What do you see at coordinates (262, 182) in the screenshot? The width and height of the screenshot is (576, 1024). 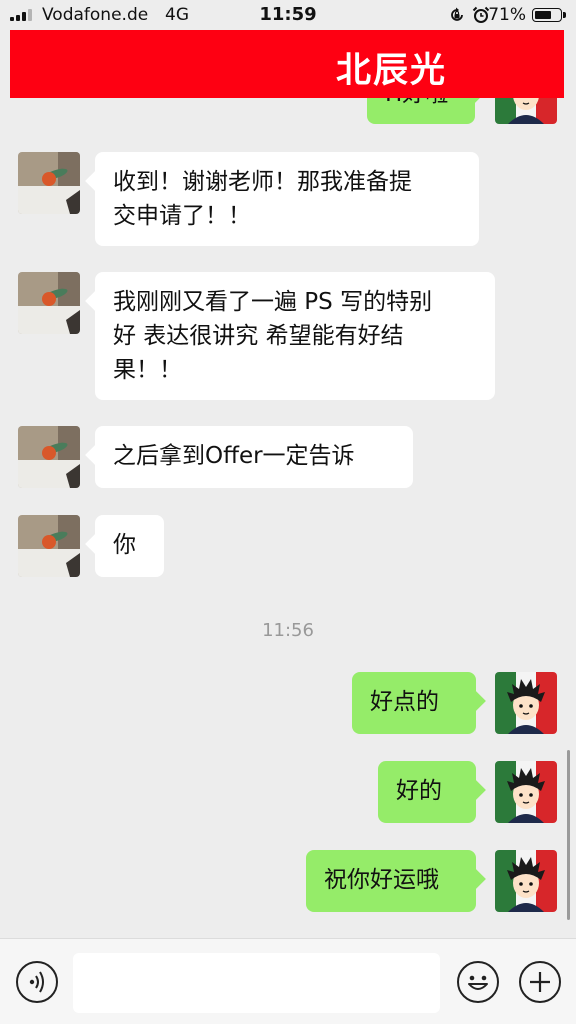 I see `message-line: 收到！谢谢老师！那我准备提` at bounding box center [262, 182].